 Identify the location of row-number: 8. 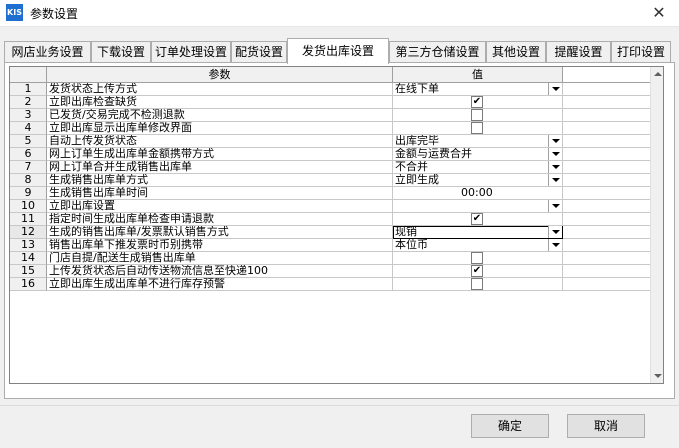
(28, 180).